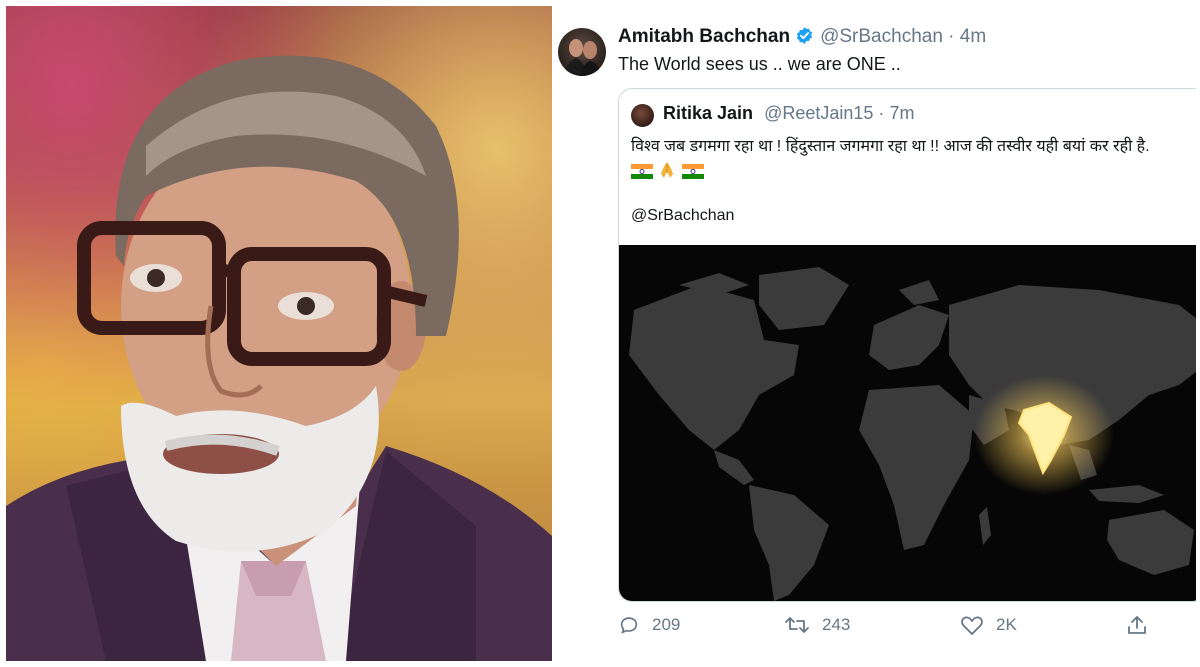 The width and height of the screenshot is (1200, 667). I want to click on author-avatar, so click(582, 52).